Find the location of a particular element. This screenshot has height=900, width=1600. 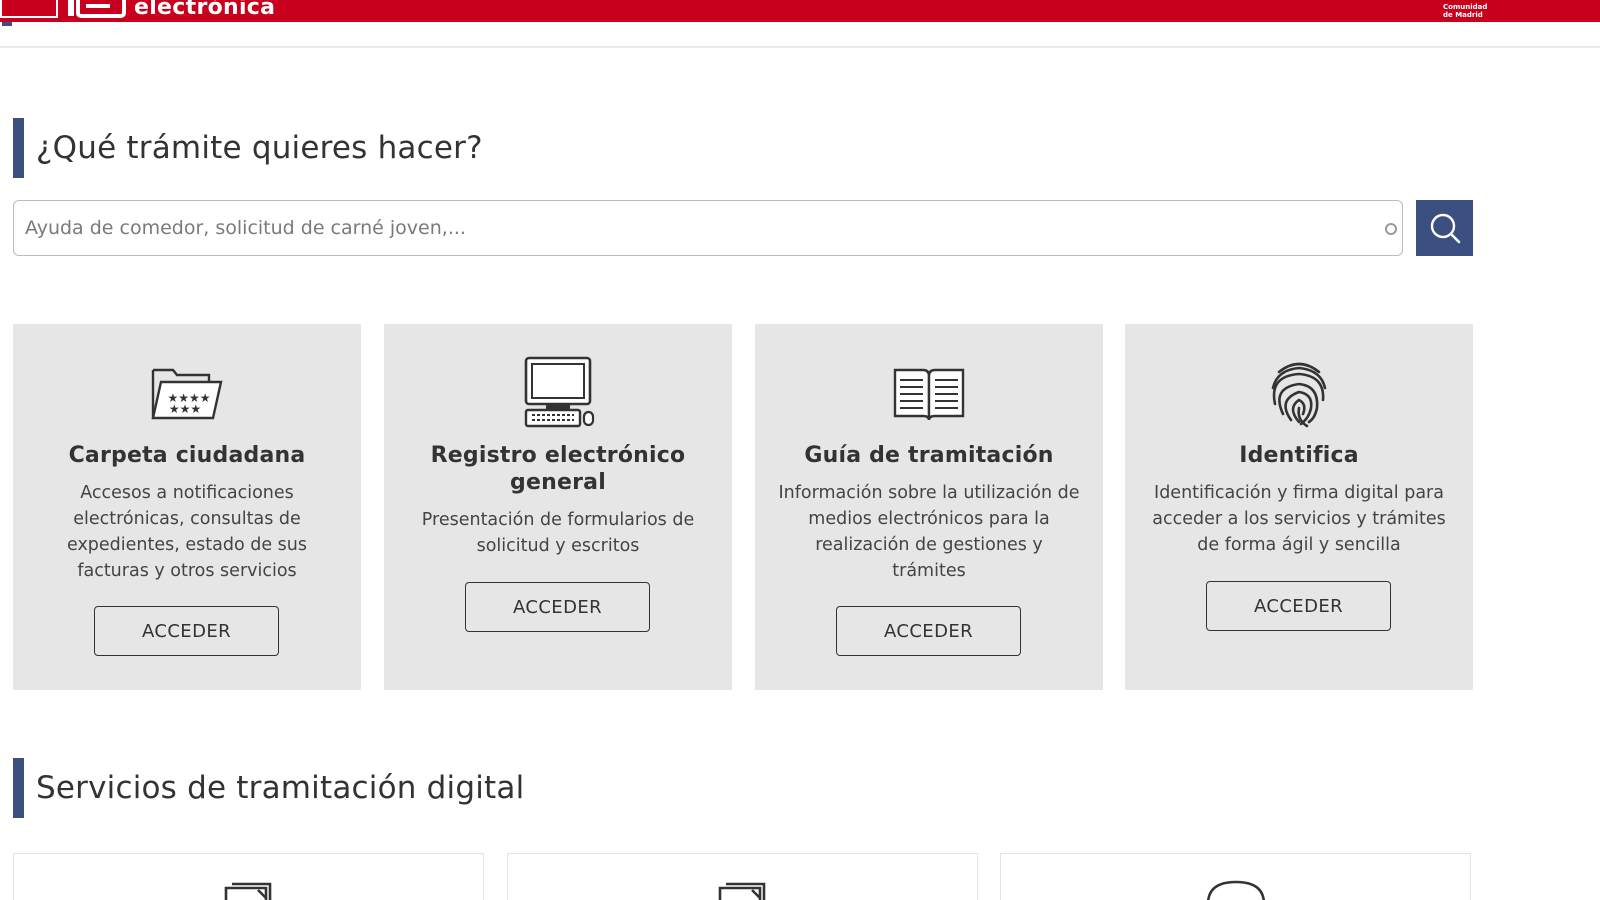

acceder-button-carpeta: ACCEDER is located at coordinates (186, 631).